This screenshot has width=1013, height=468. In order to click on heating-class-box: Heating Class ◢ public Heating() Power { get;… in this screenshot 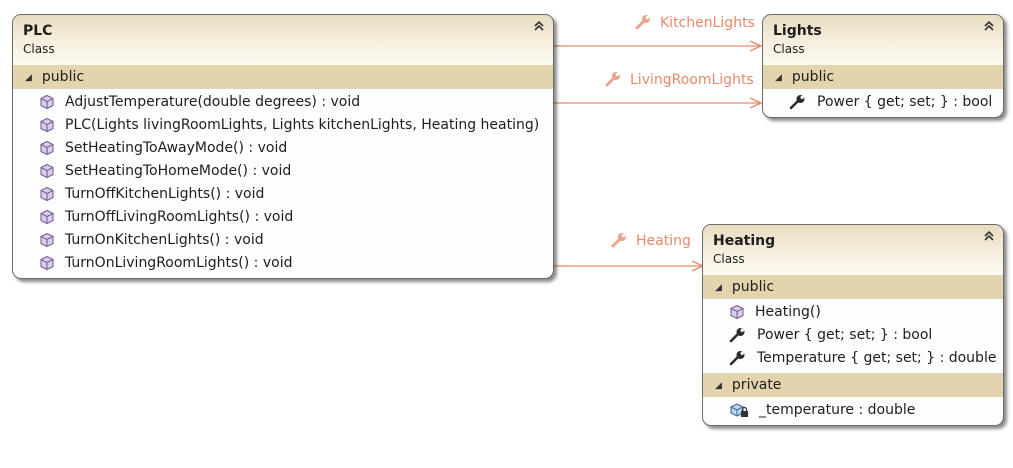, I will do `click(853, 325)`.